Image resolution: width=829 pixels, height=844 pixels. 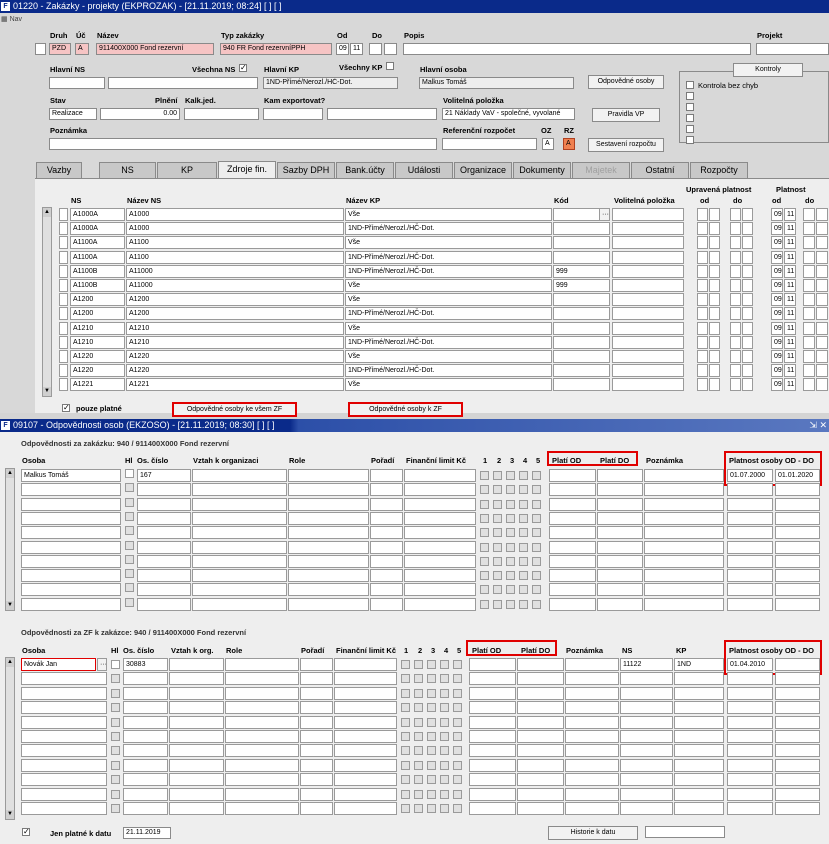 What do you see at coordinates (809, 243) in the screenshot?
I see `grid-cell-pl-do-m` at bounding box center [809, 243].